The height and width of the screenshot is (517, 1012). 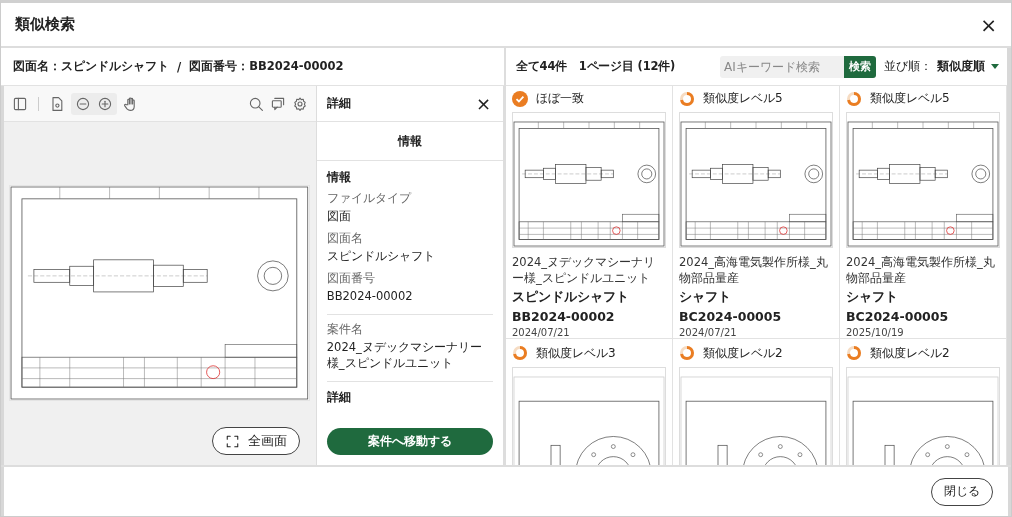 What do you see at coordinates (351, 279) in the screenshot?
I see `field-label: 図面番号` at bounding box center [351, 279].